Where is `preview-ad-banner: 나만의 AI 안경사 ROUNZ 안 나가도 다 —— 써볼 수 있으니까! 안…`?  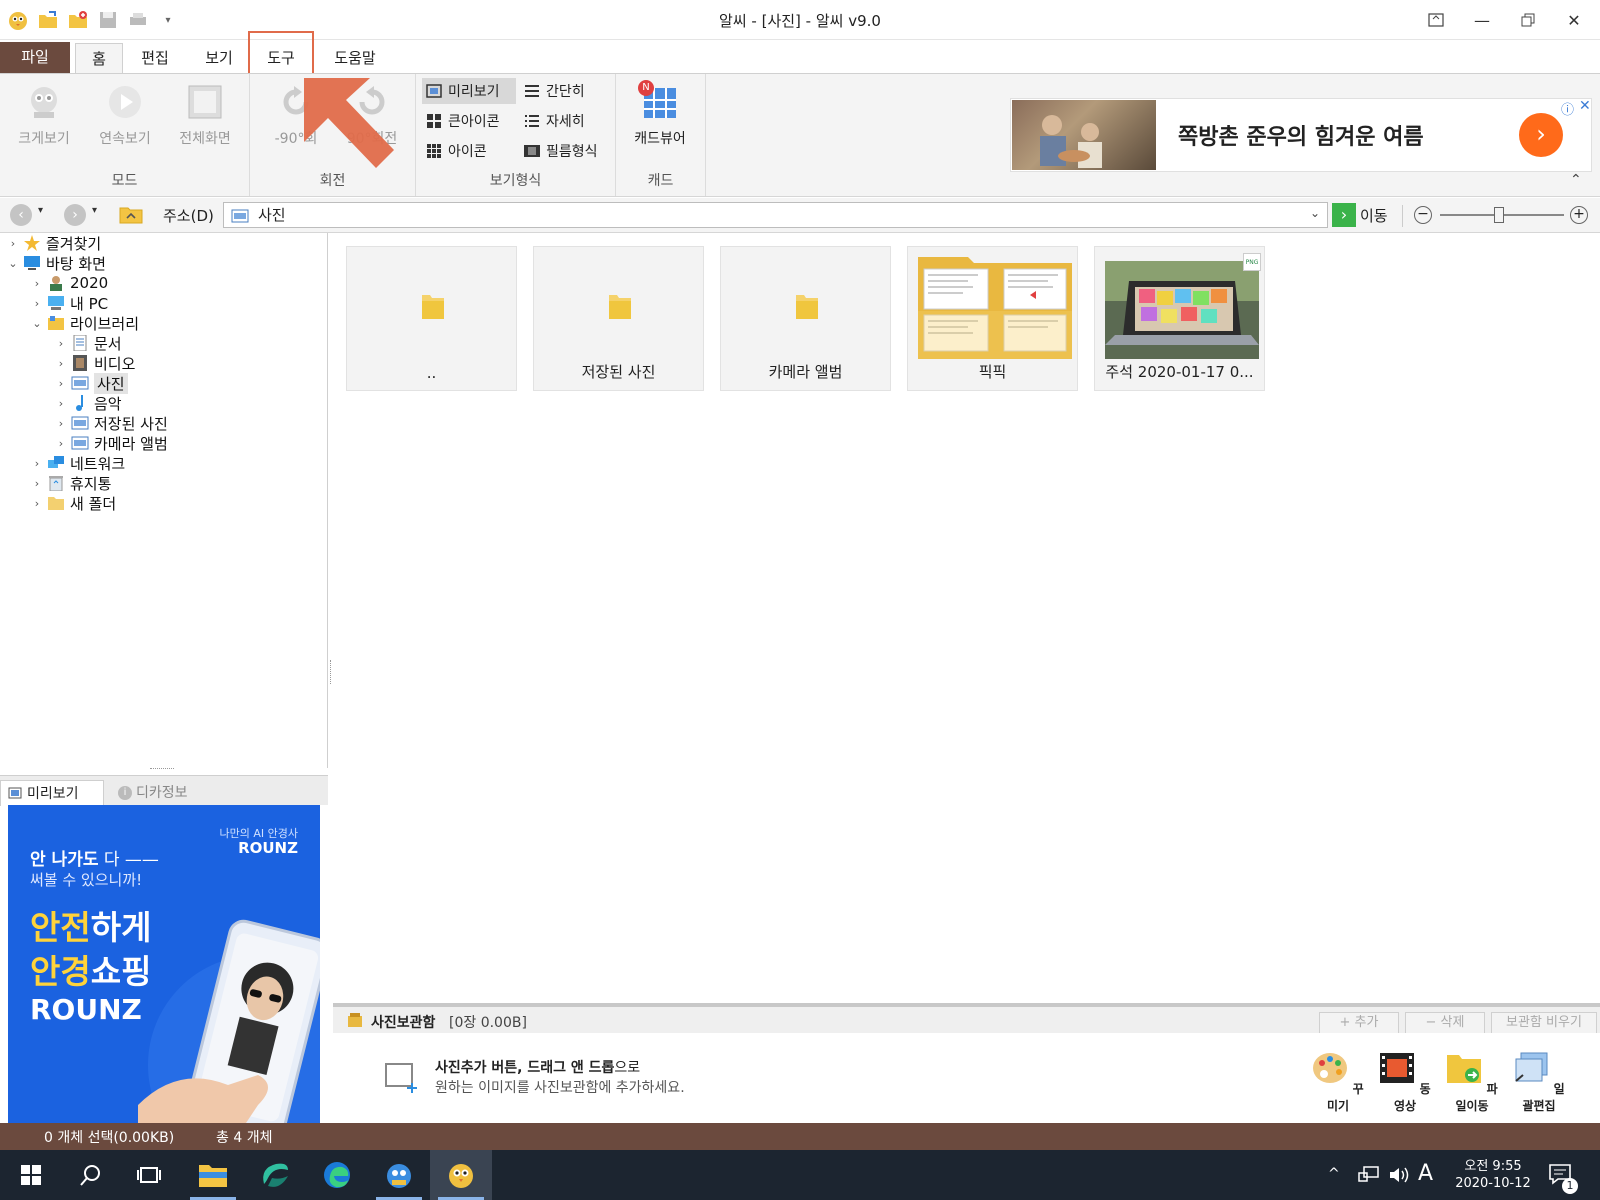
preview-ad-banner: 나만의 AI 안경사 ROUNZ 안 나가도 다 —— 써볼 수 있으니까! 안… is located at coordinates (164, 964).